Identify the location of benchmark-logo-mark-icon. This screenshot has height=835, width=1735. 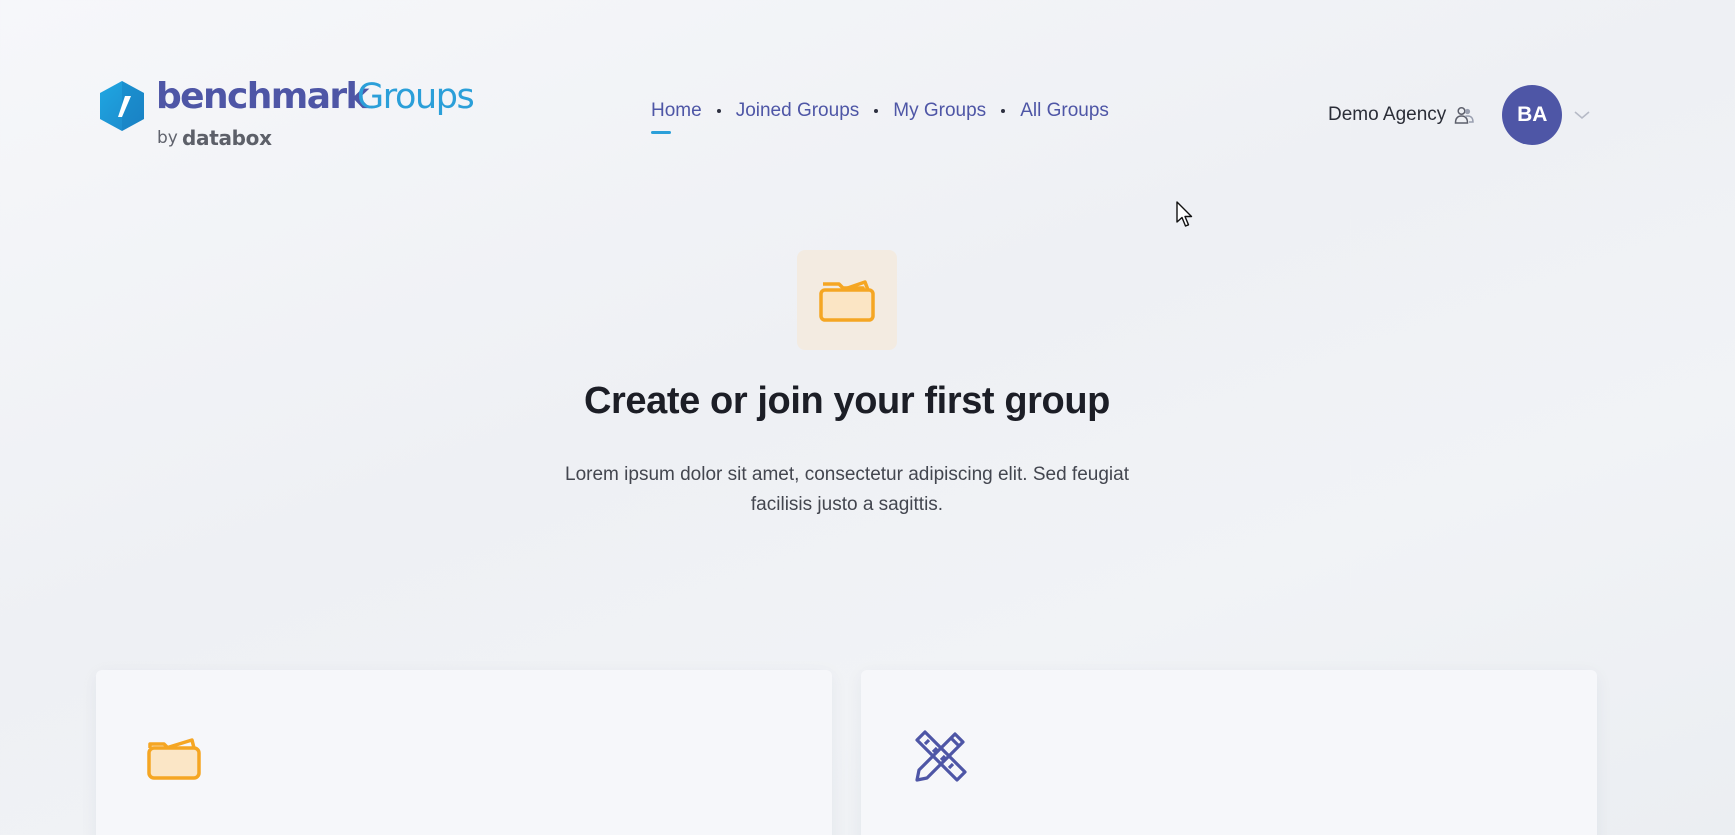
(122, 106).